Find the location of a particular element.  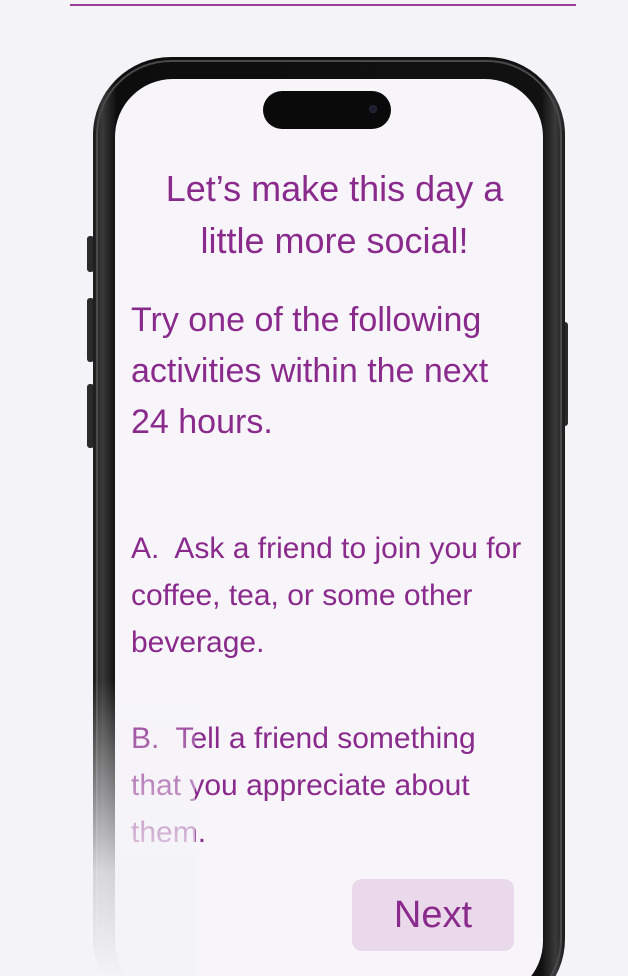

top-divider is located at coordinates (323, 5).